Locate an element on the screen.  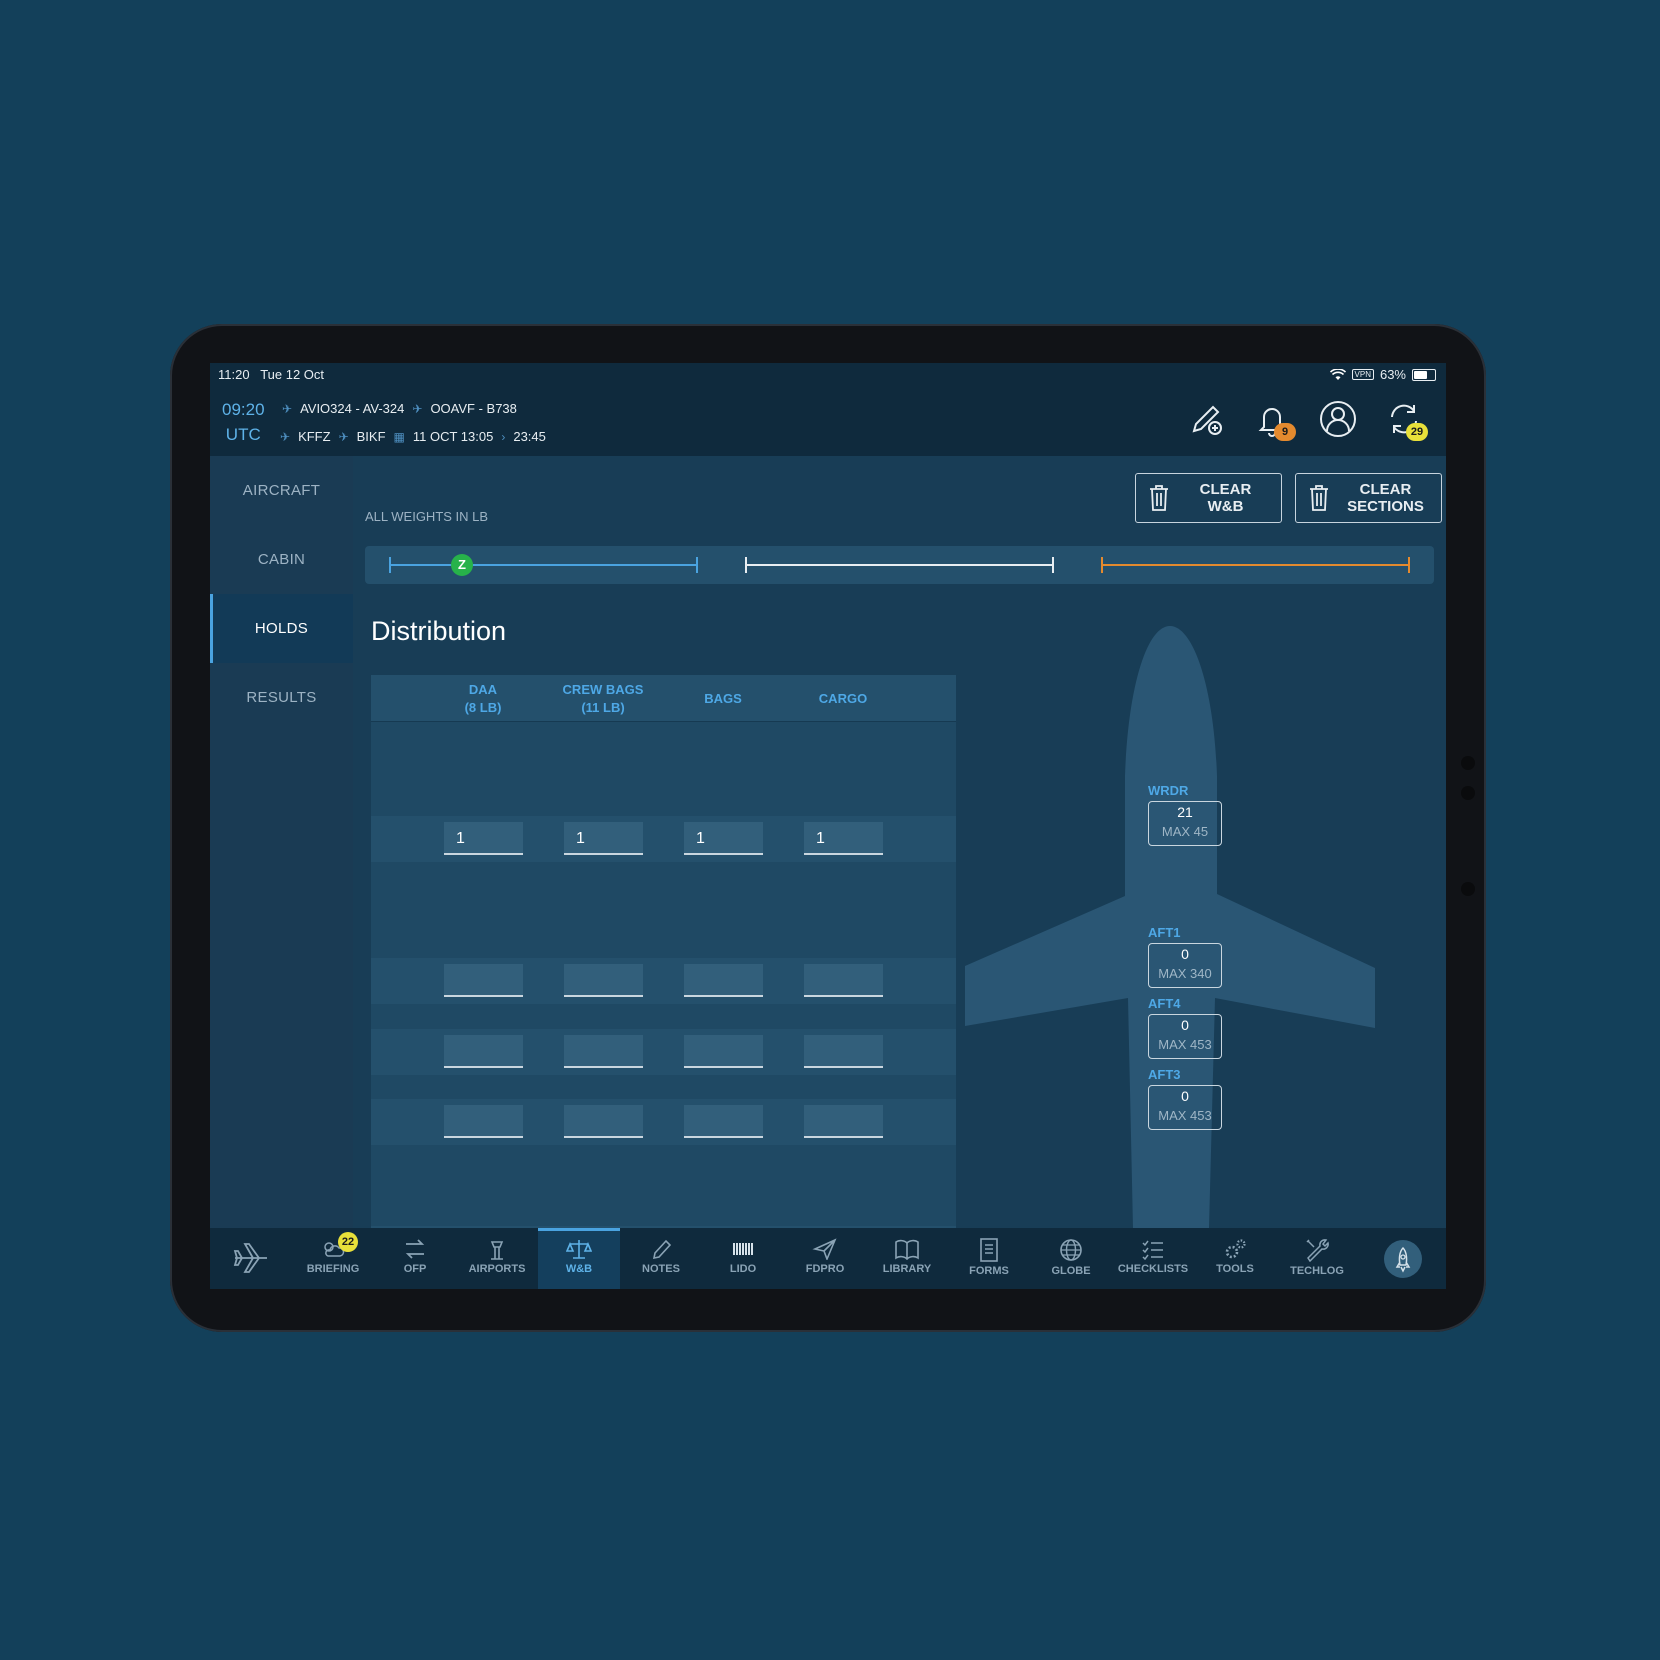
sidebar-item-results: RESULTS is located at coordinates (281, 697).